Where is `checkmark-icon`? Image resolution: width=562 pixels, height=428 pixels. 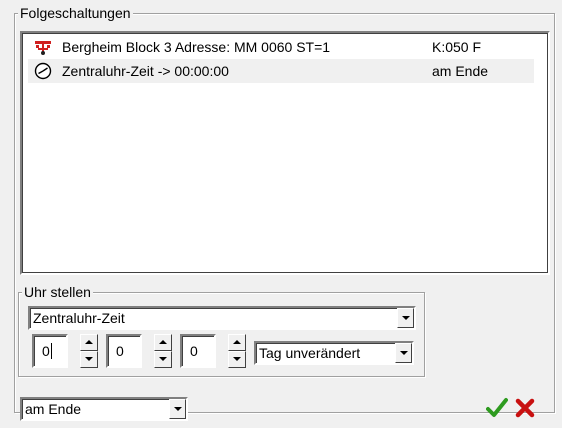 checkmark-icon is located at coordinates (497, 407).